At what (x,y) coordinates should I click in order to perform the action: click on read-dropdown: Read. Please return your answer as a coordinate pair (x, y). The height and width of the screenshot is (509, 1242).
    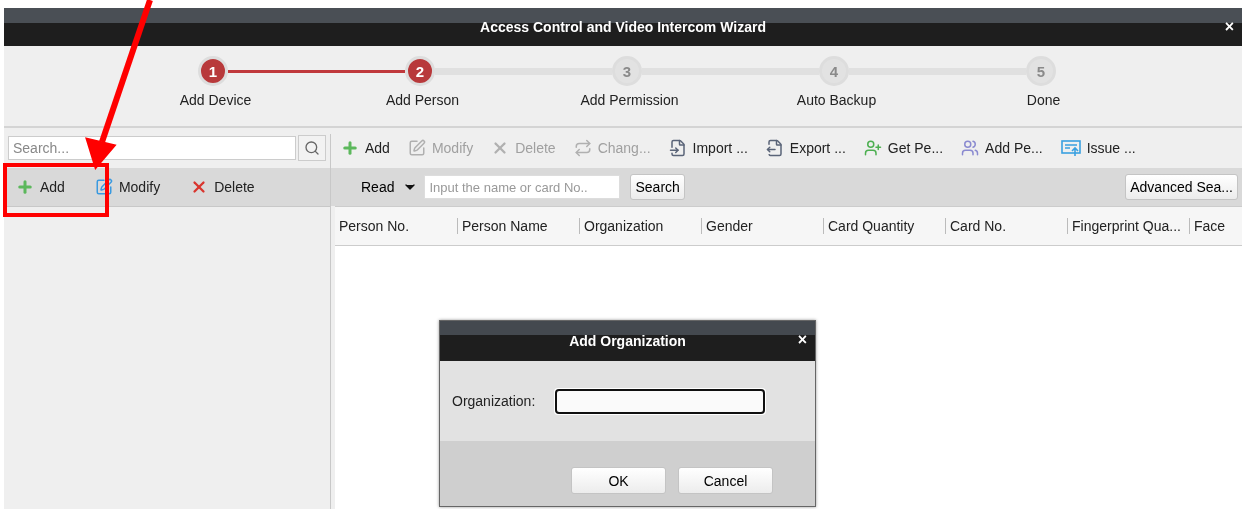
    Looking at the image, I should click on (390, 187).